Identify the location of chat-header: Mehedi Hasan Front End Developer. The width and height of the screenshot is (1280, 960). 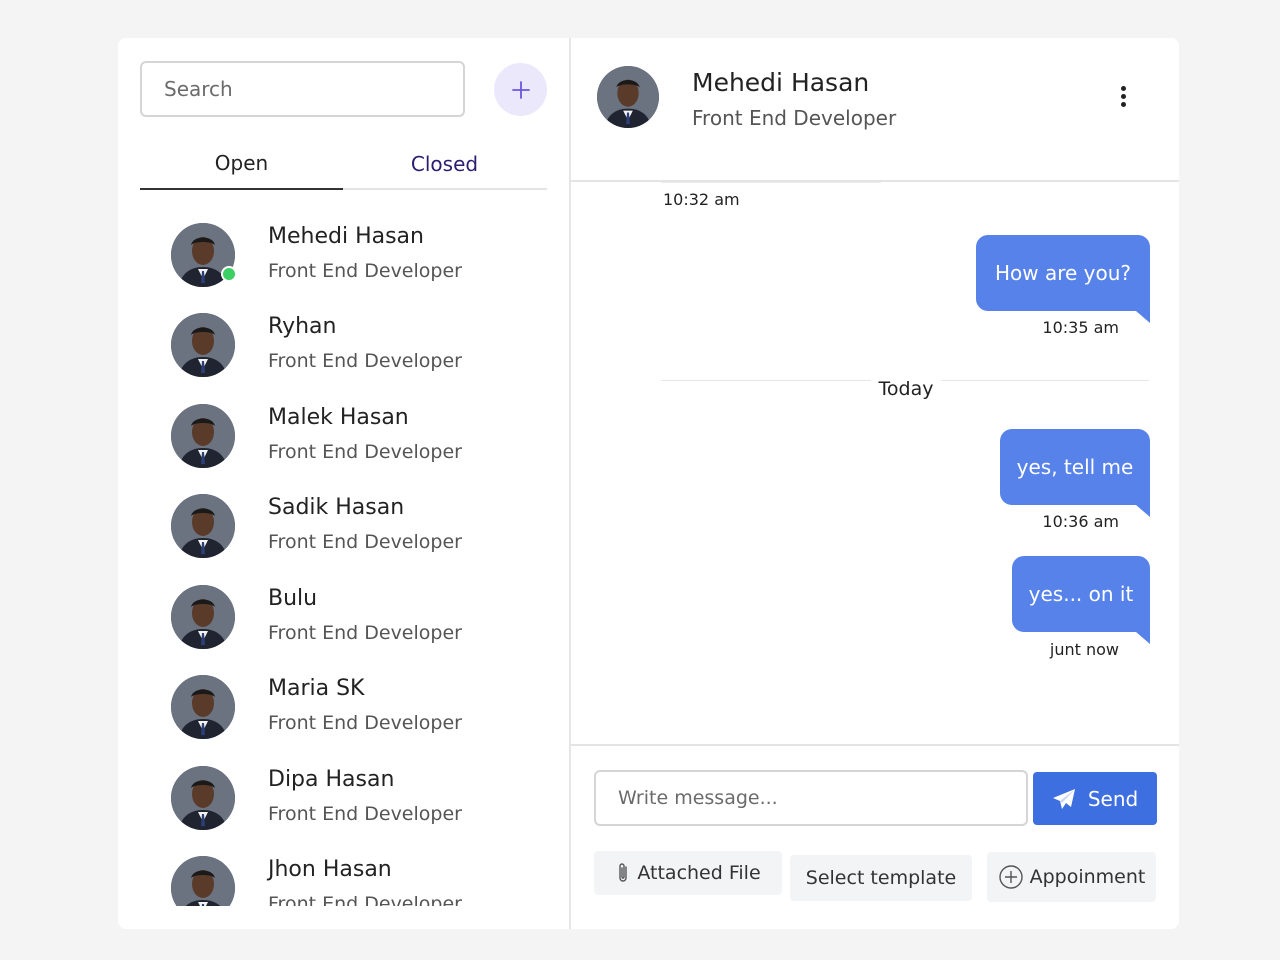
(875, 110).